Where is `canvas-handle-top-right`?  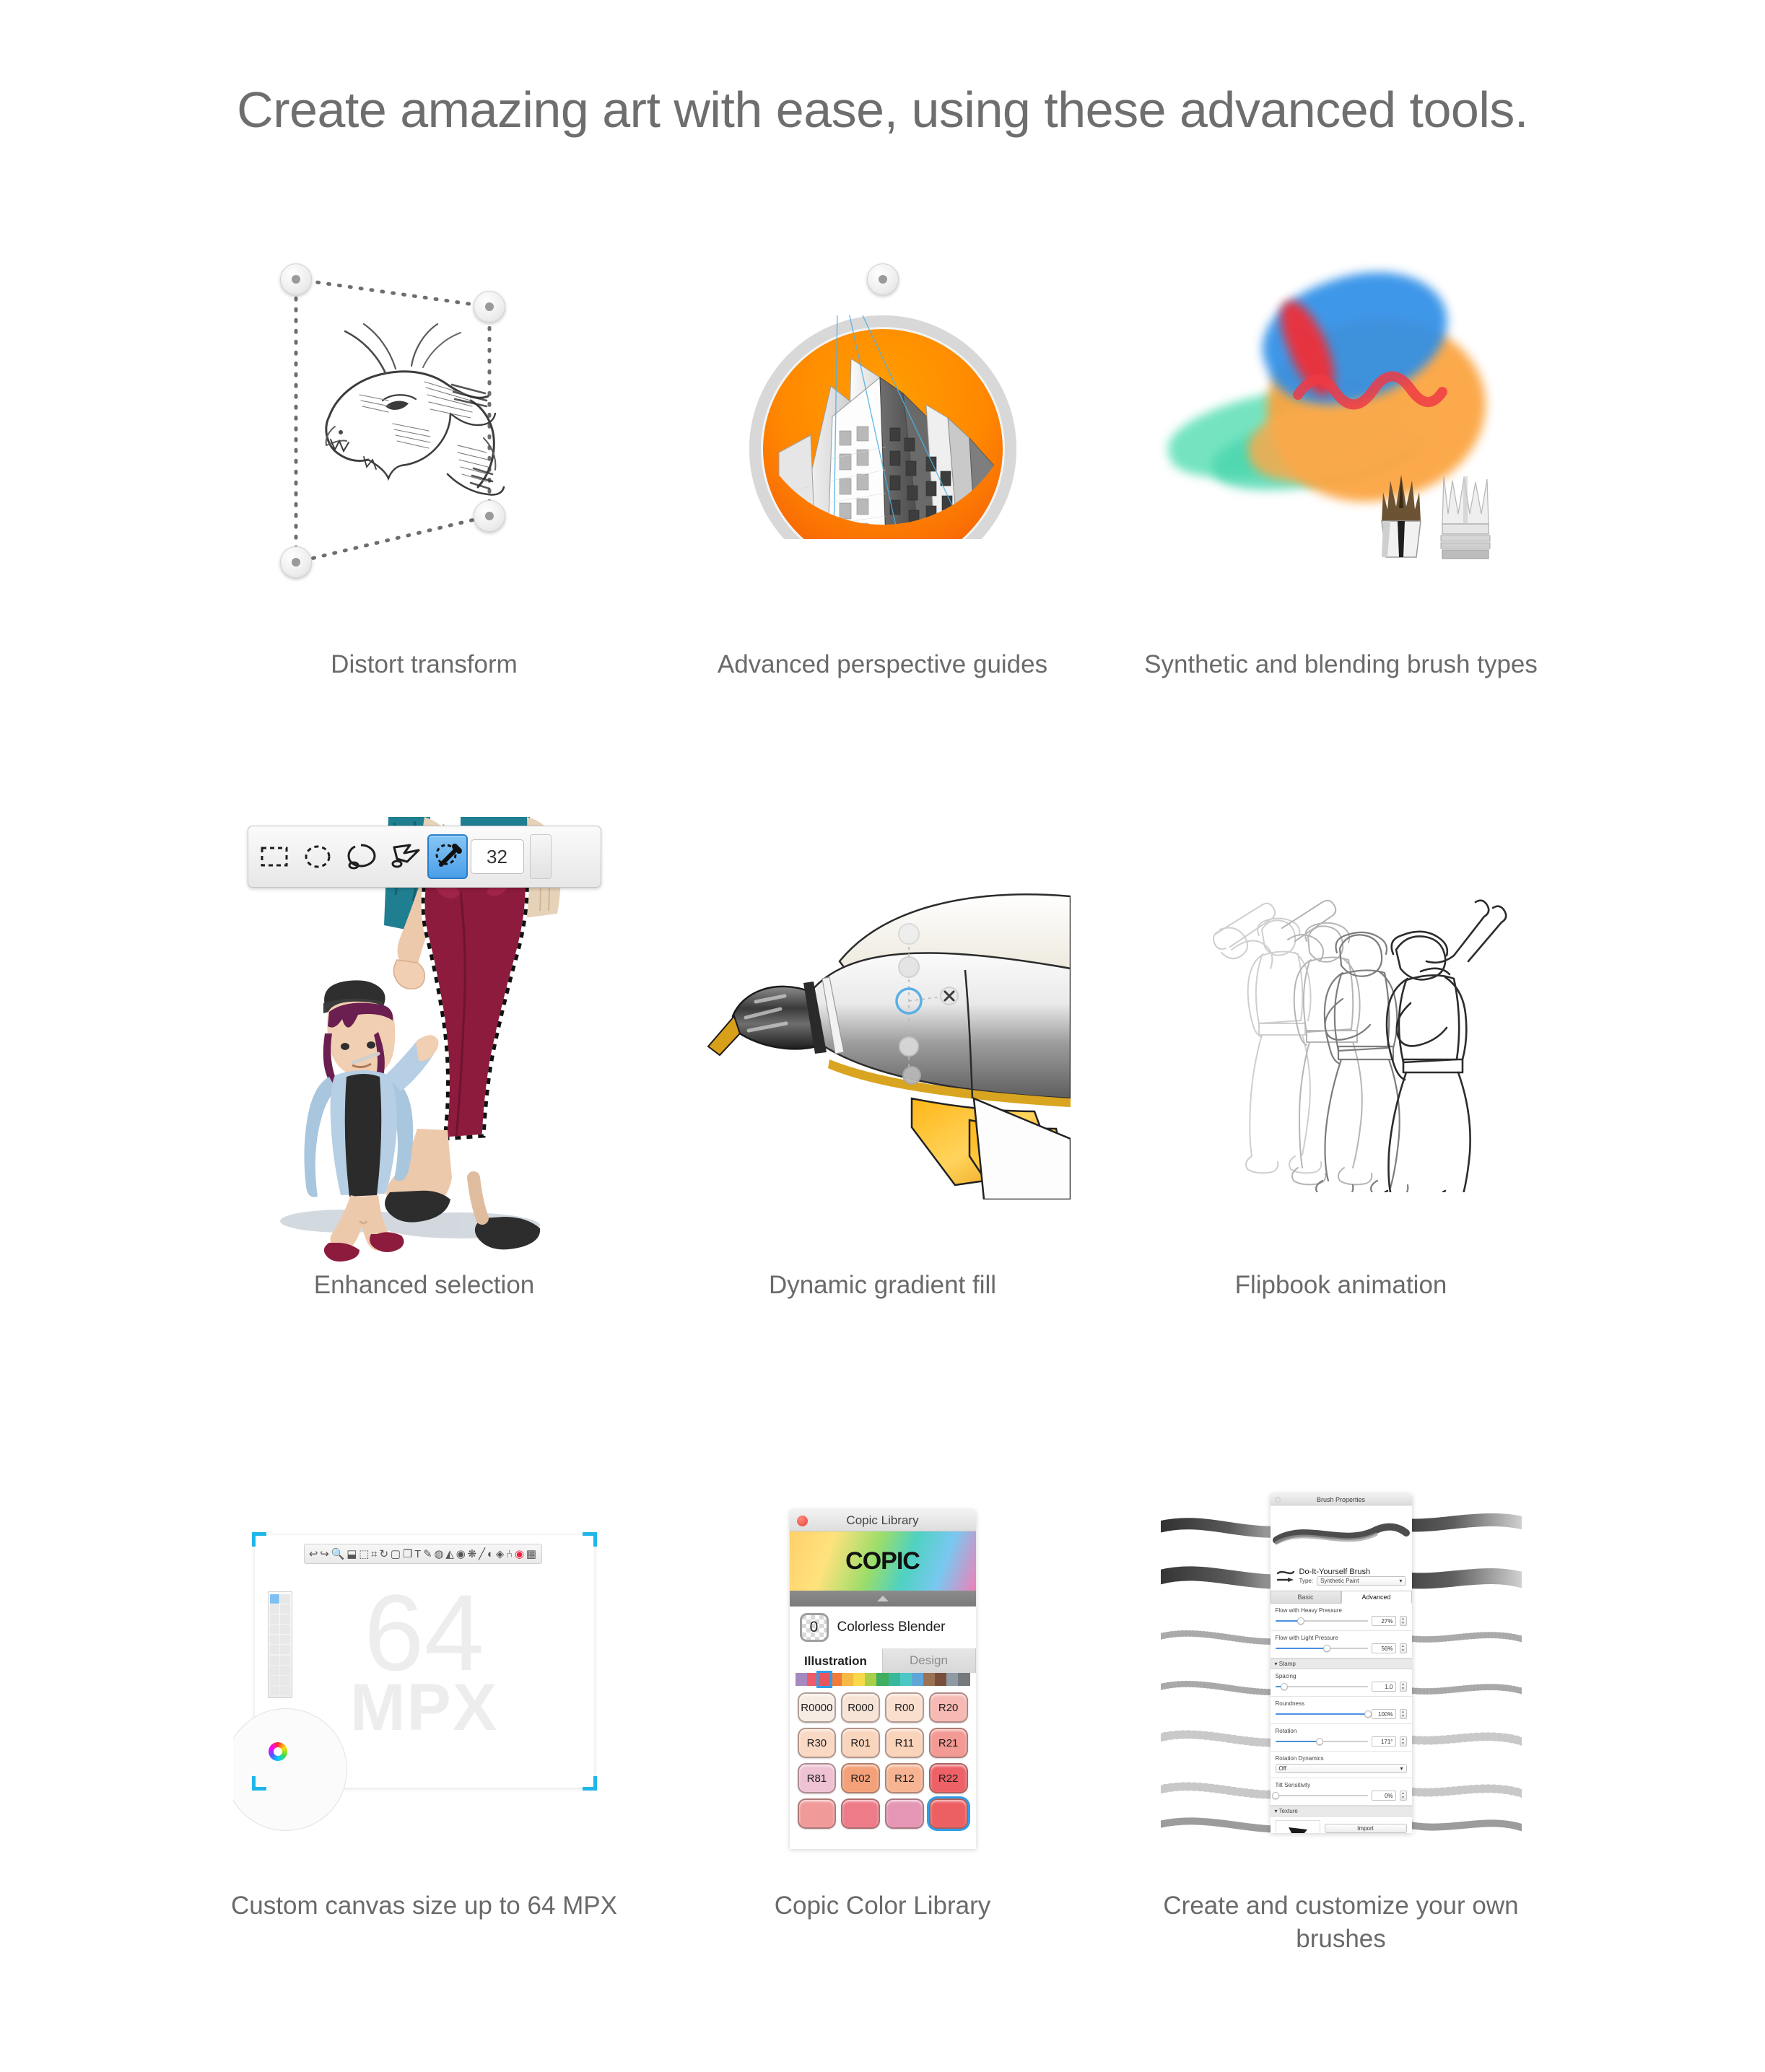
canvas-handle-top-right is located at coordinates (589, 1539).